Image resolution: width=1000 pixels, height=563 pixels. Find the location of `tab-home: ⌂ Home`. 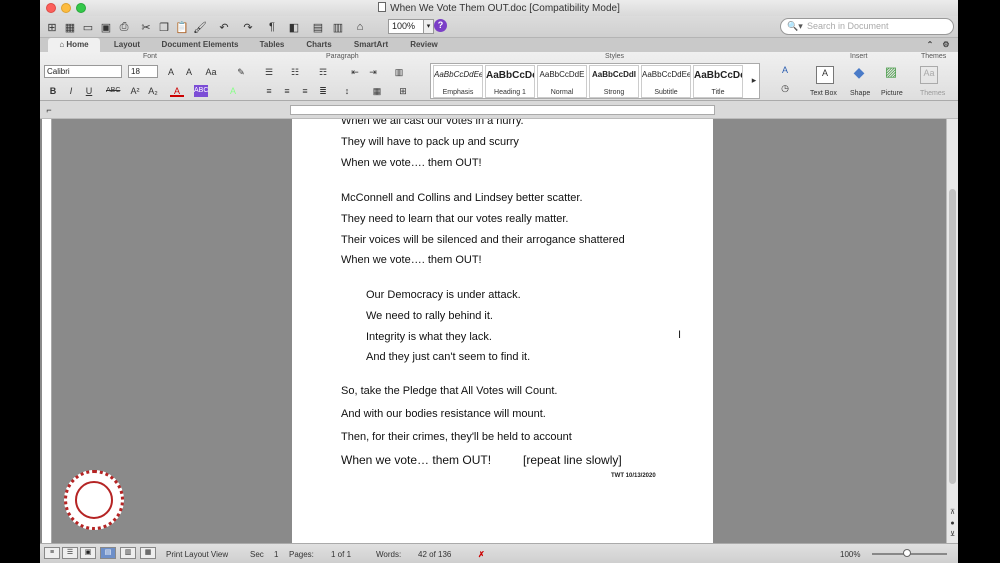

tab-home: ⌂ Home is located at coordinates (74, 45).